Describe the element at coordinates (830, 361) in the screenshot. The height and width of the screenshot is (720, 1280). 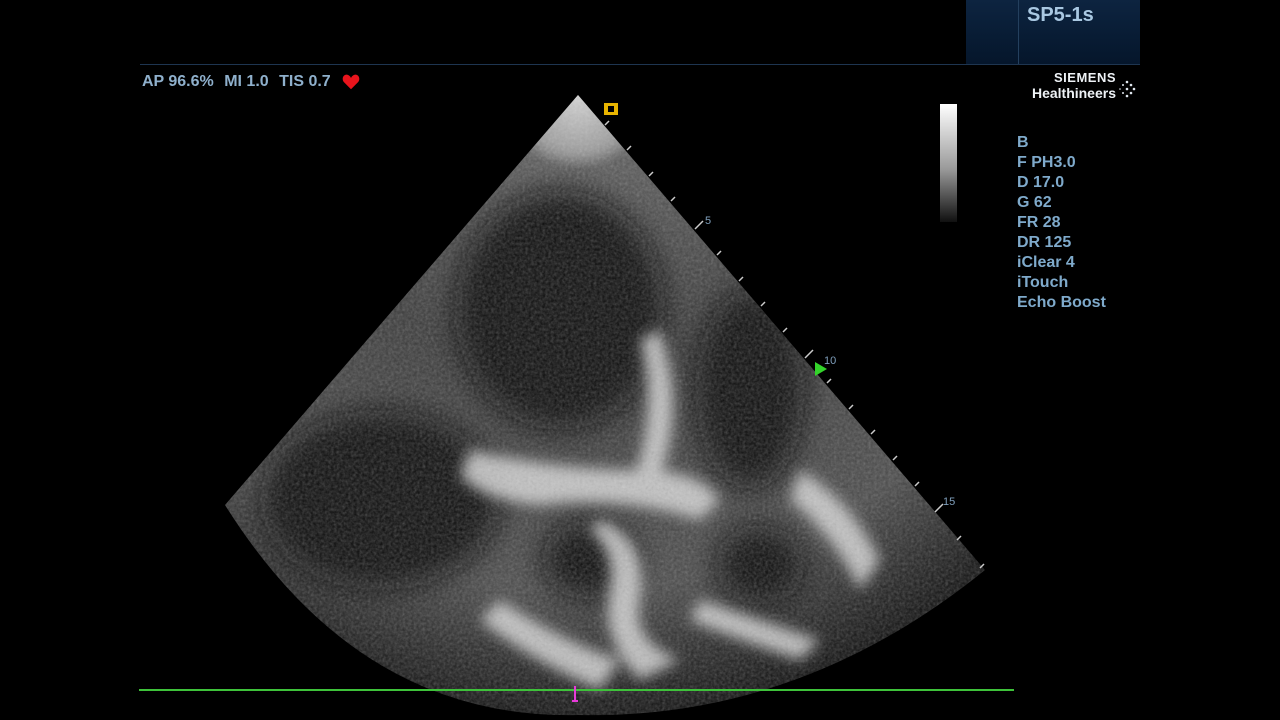
I see `depth-label-10: 10` at that location.